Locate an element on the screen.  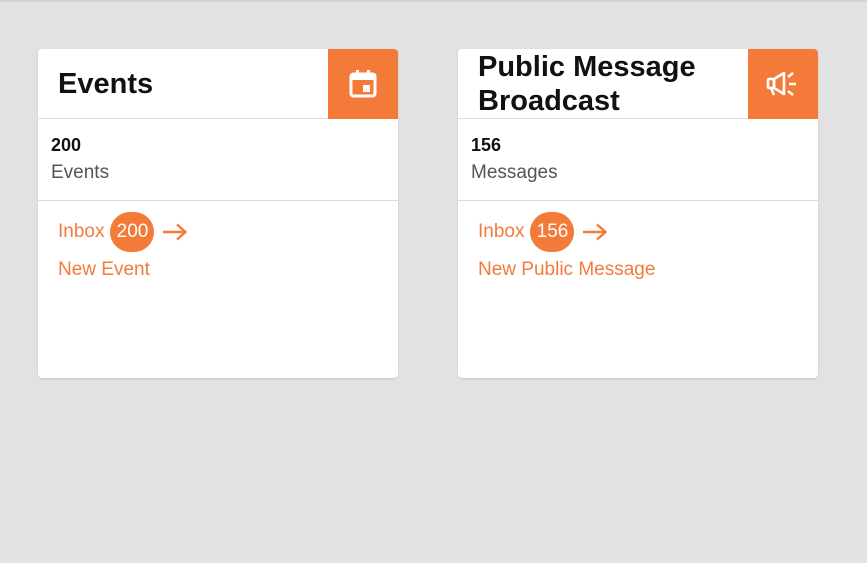
card-title: Events is located at coordinates (106, 84).